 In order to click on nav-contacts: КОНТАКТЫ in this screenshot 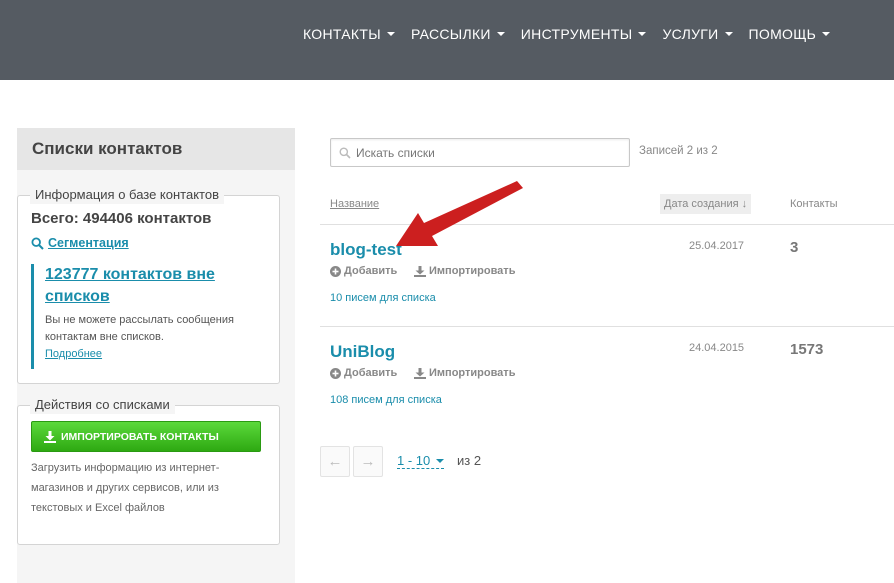, I will do `click(349, 34)`.